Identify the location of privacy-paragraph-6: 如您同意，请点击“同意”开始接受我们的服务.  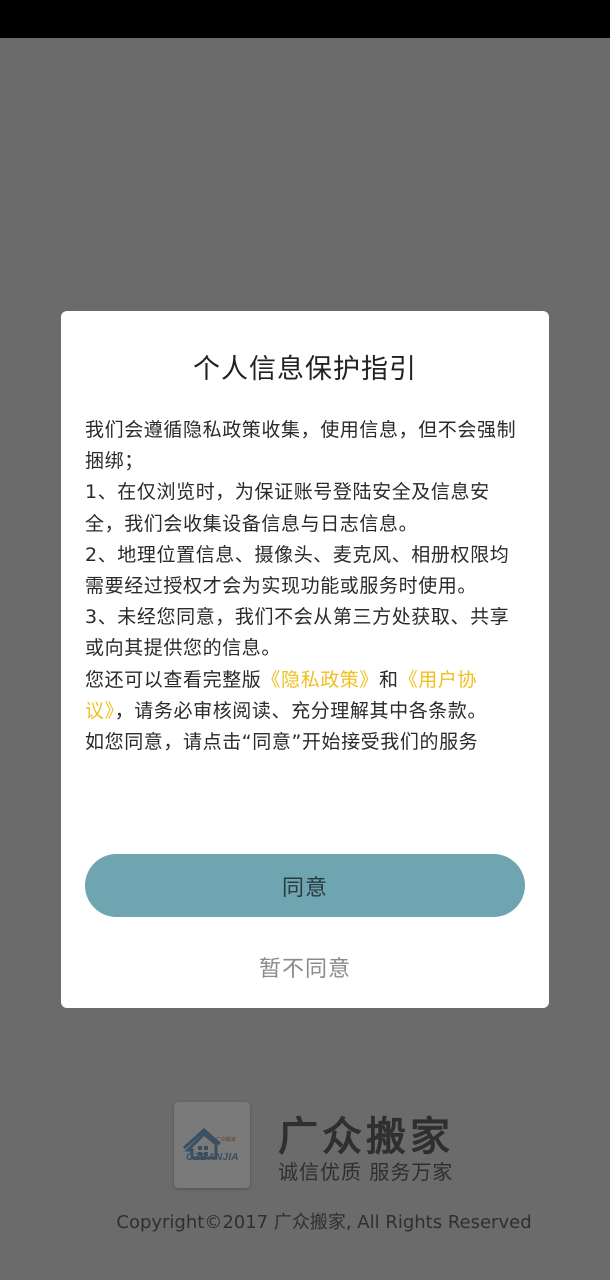
(282, 742).